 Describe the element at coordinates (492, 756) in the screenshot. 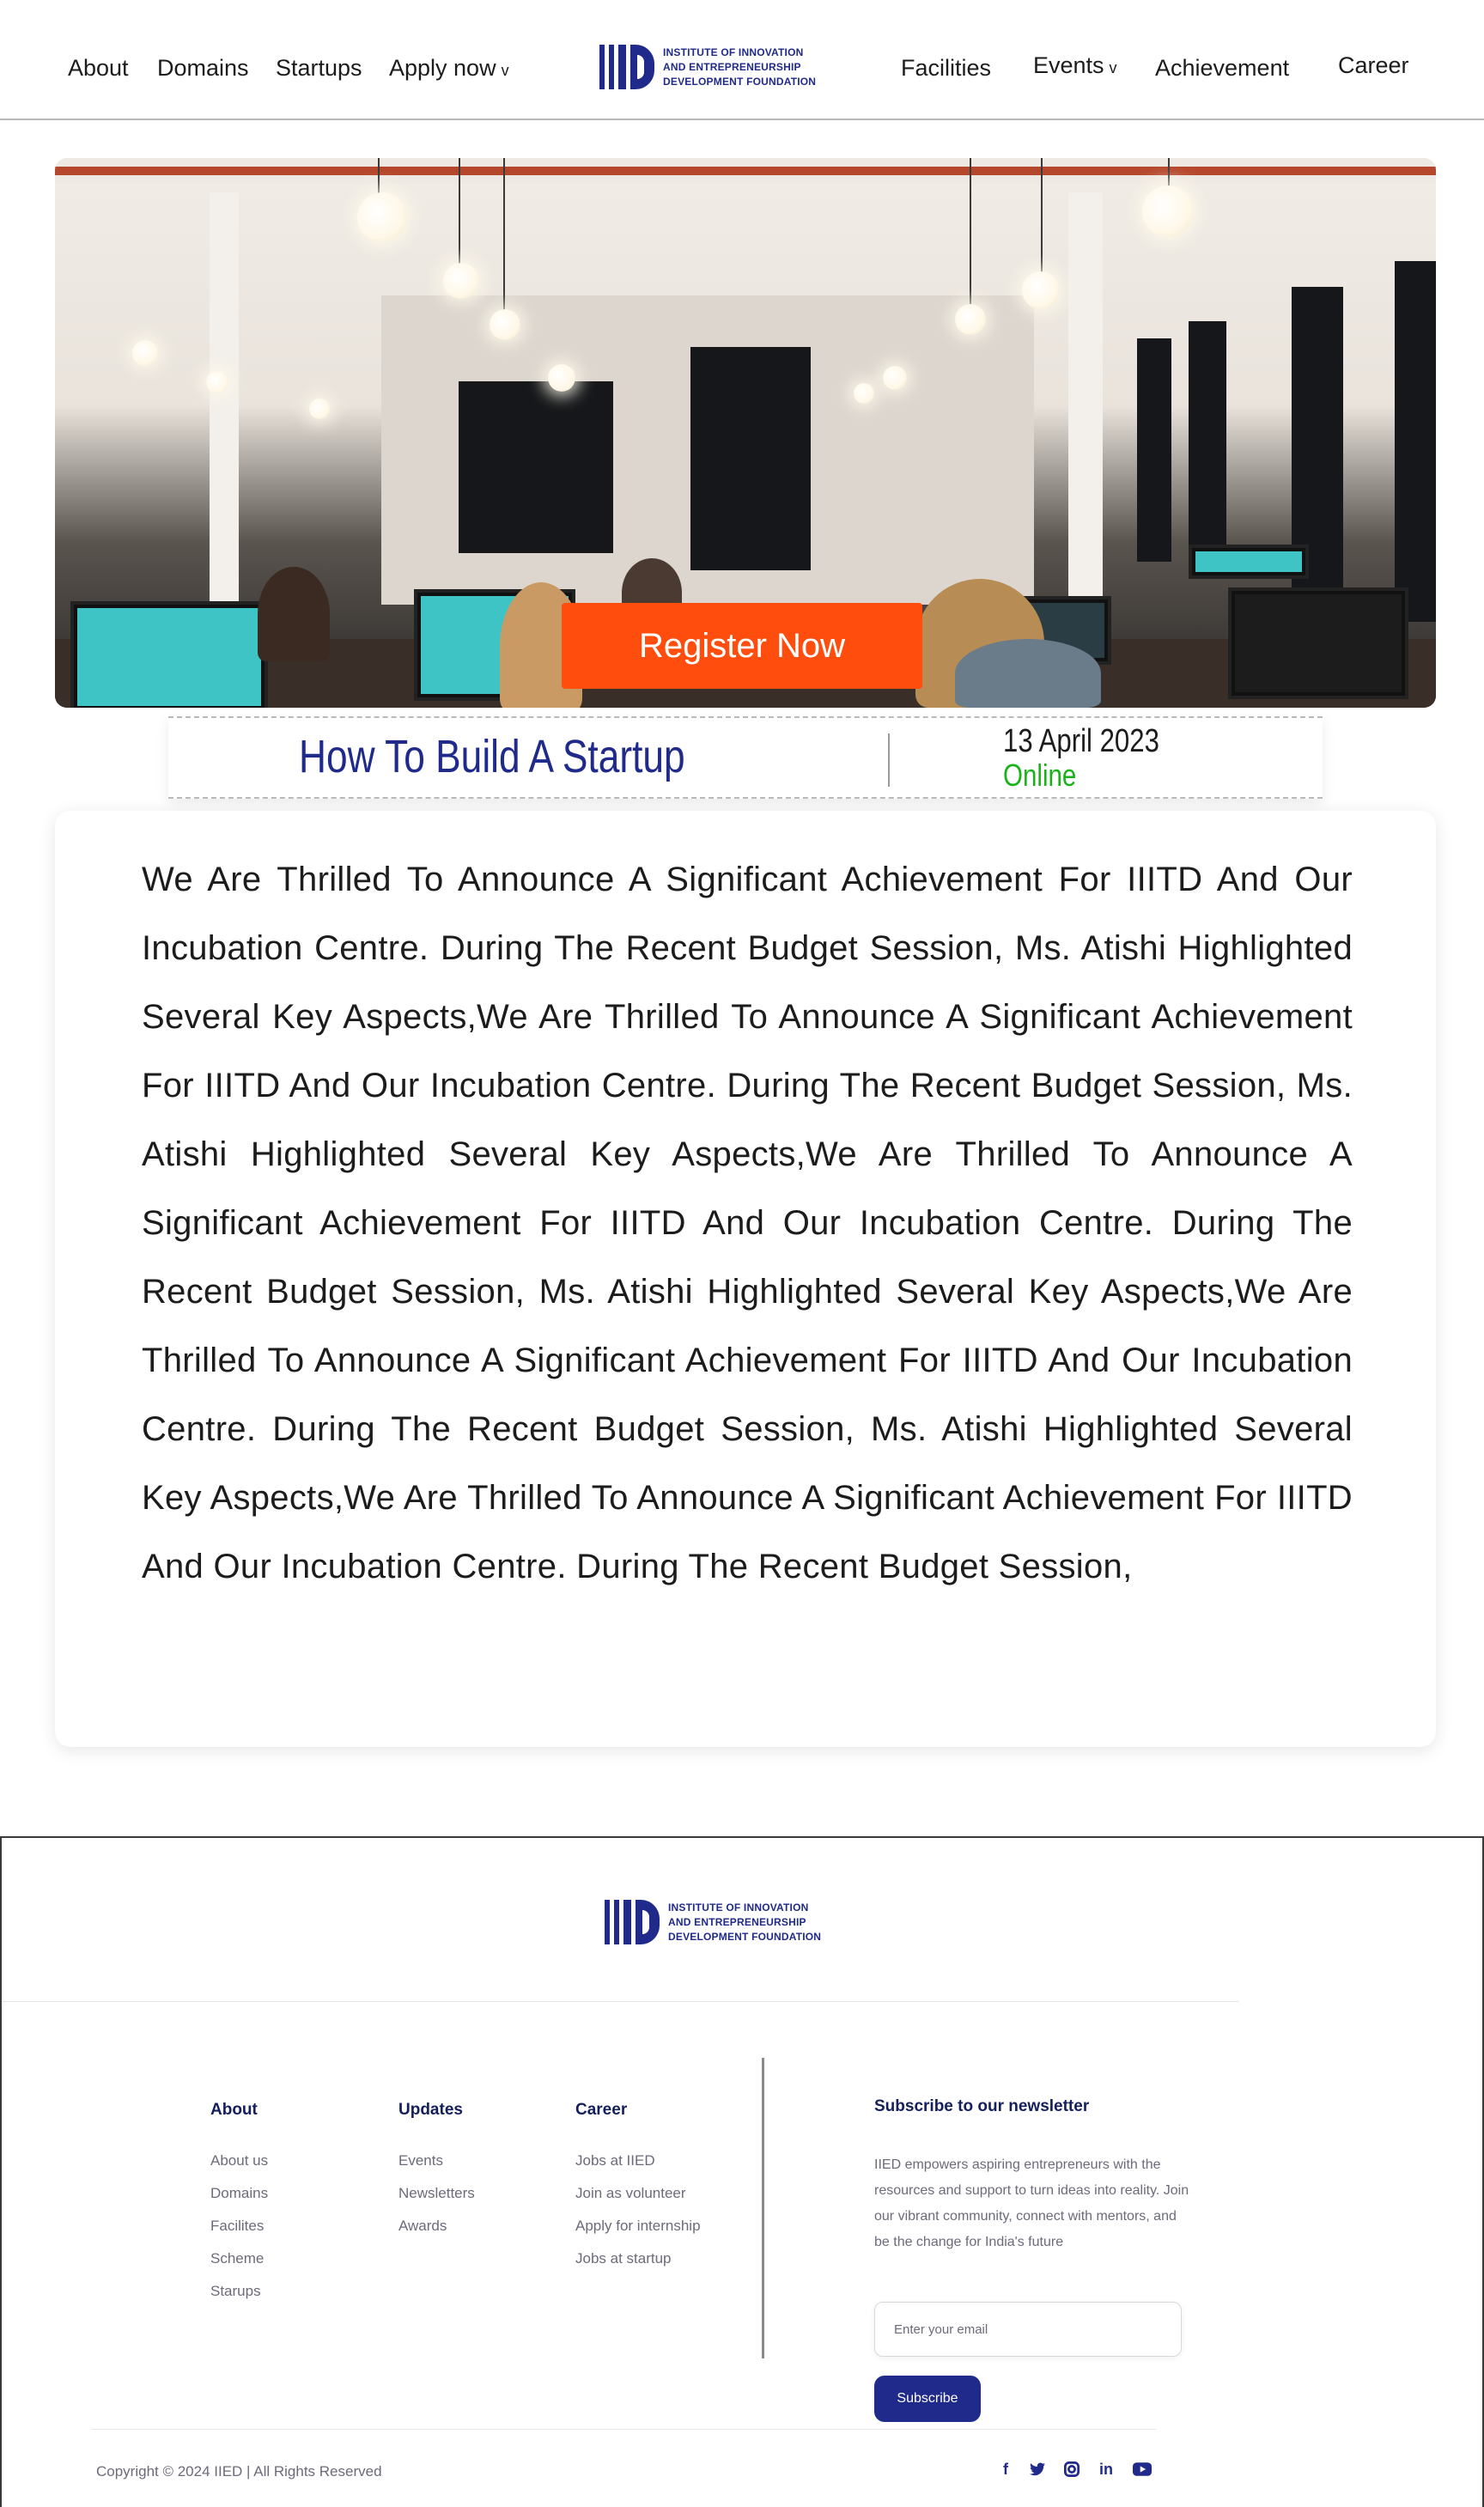

I see `event-title: How To Build A Startup` at that location.